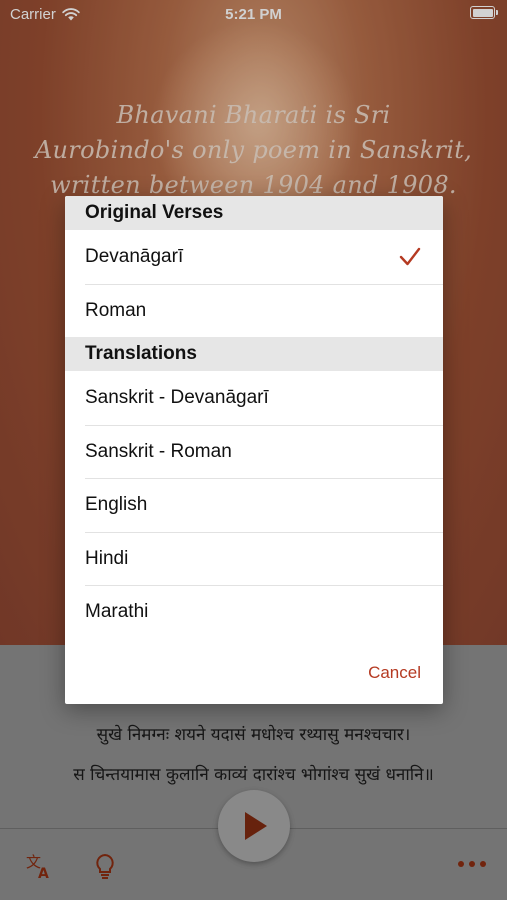  What do you see at coordinates (116, 504) in the screenshot?
I see `menu-item-label: English` at bounding box center [116, 504].